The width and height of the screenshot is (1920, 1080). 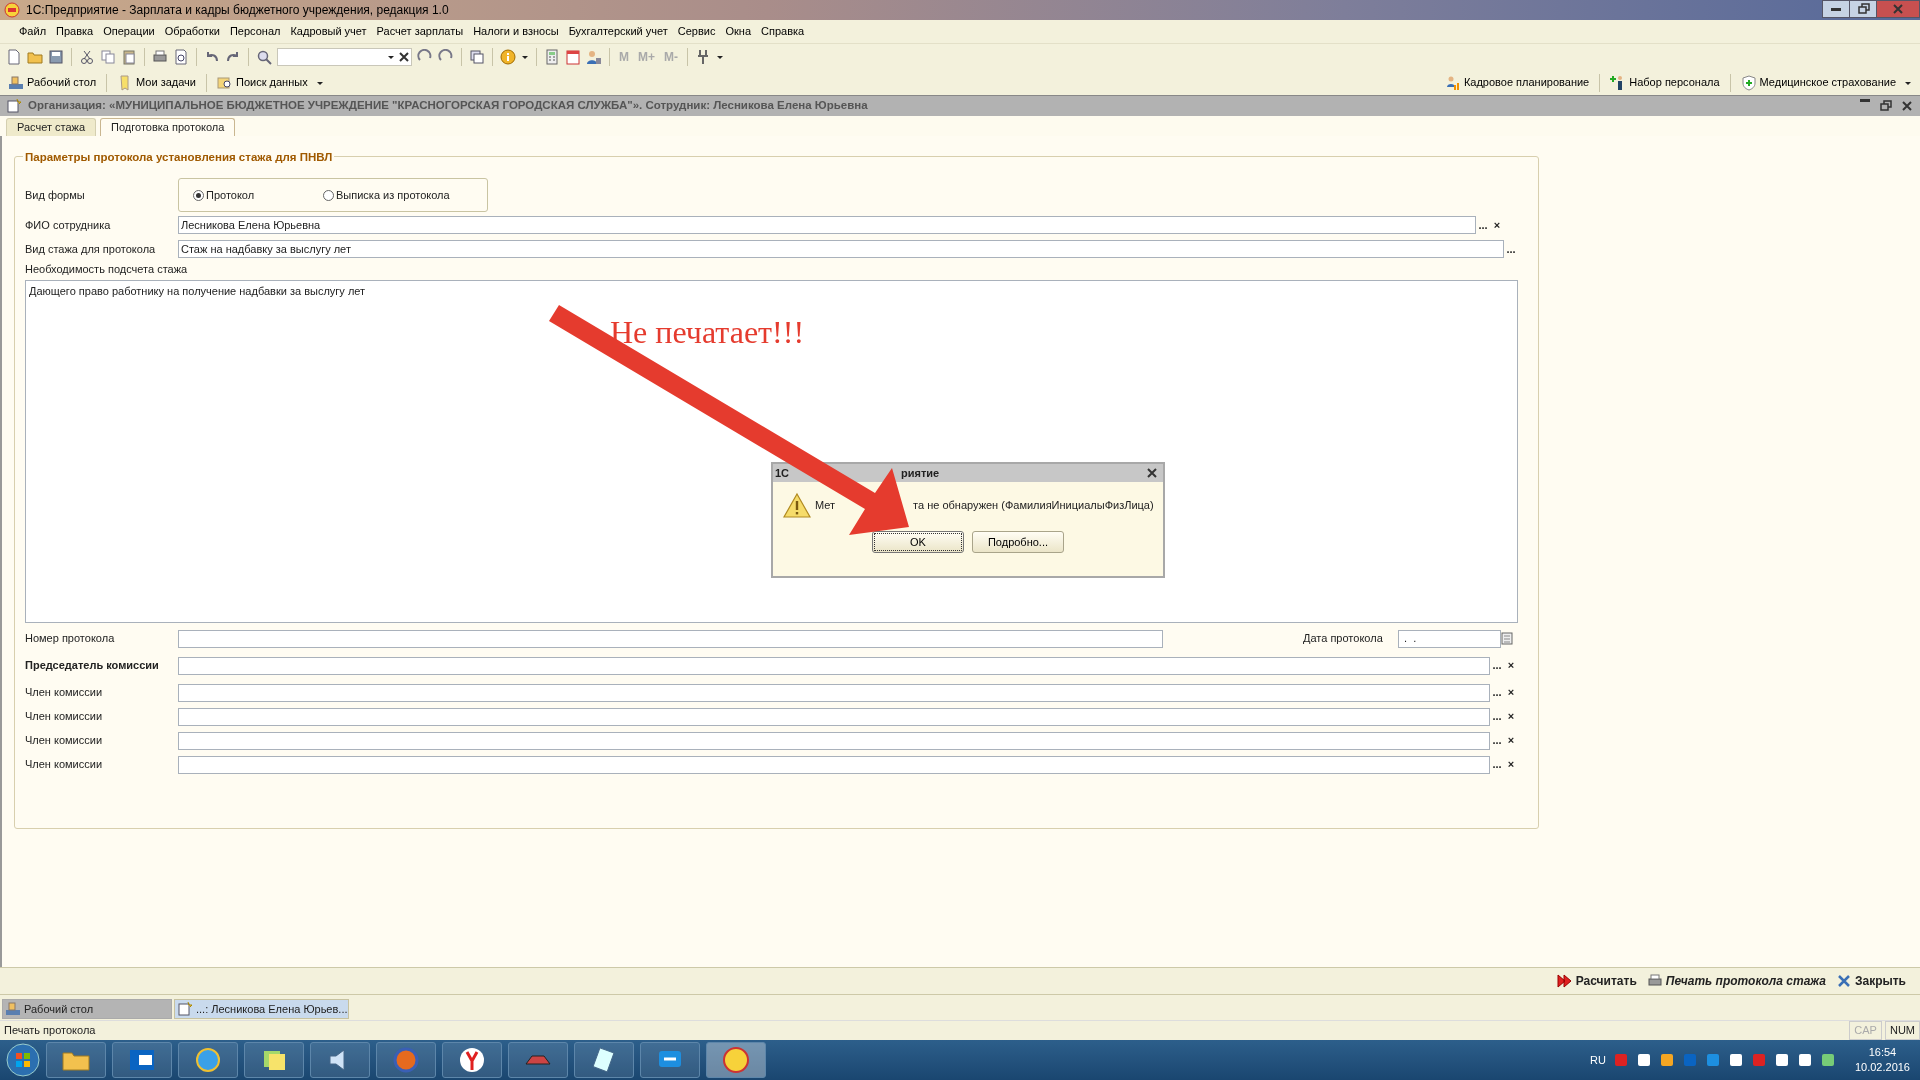 I want to click on menu-item: Сервис, so click(x=696, y=31).